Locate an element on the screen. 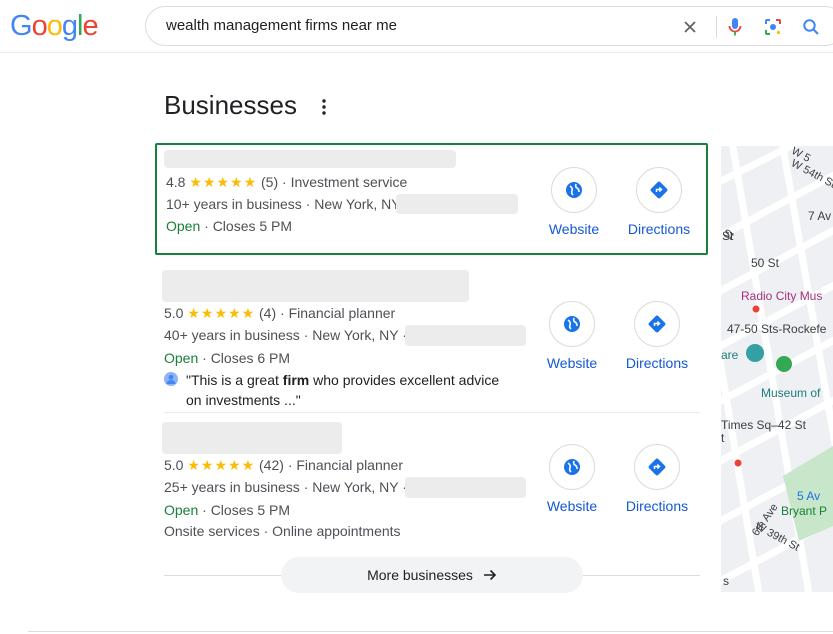 This screenshot has height=634, width=833. search-input is located at coordinates (406, 25).